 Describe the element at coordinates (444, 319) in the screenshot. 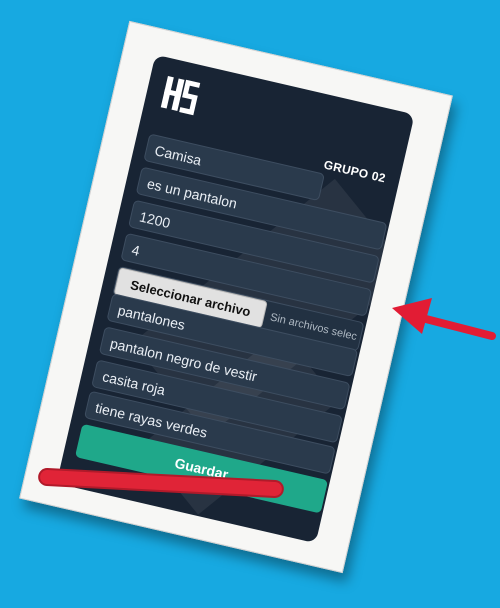

I see `red-arrow-icon` at that location.